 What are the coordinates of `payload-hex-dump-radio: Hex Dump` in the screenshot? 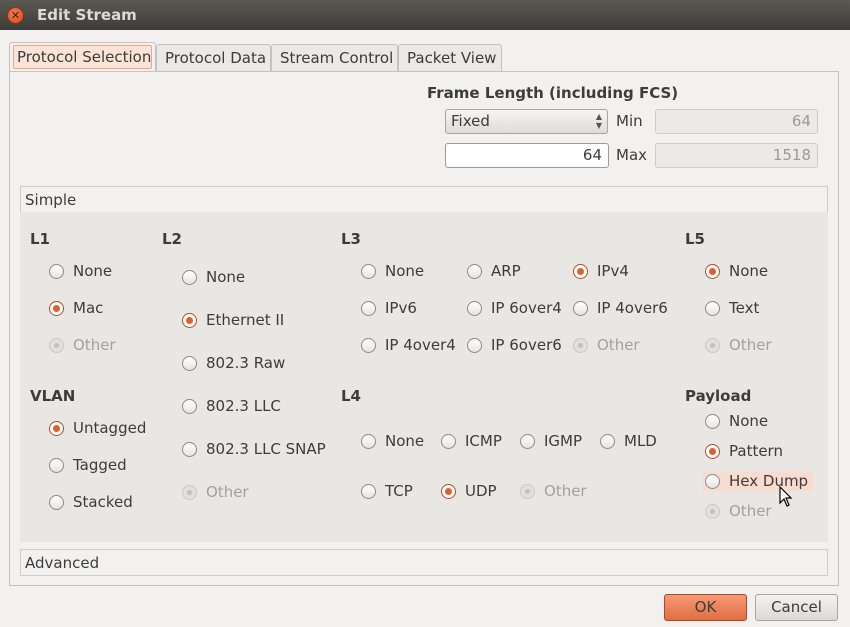 It's located at (758, 481).